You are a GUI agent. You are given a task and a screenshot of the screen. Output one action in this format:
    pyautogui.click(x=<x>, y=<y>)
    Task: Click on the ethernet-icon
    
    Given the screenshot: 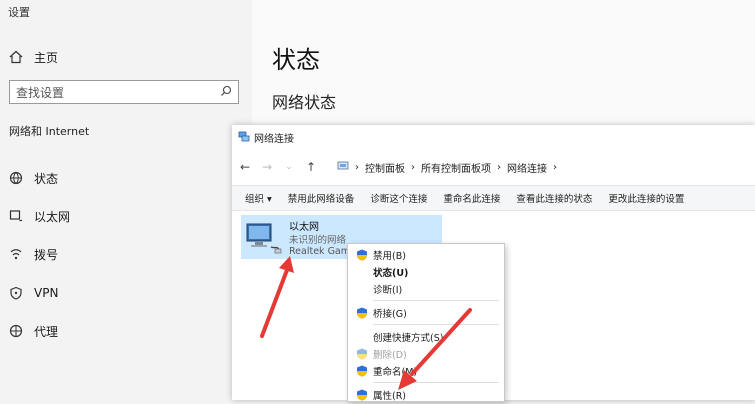 What is the action you would take?
    pyautogui.click(x=16, y=216)
    